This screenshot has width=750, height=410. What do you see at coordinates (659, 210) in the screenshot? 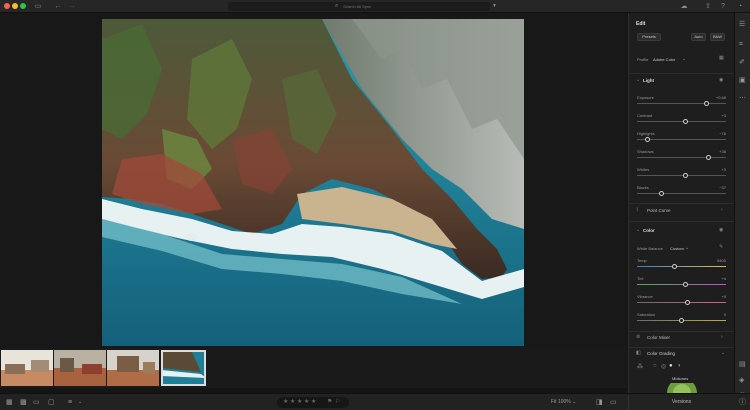
I see `point-curve-section: Point Curve` at bounding box center [659, 210].